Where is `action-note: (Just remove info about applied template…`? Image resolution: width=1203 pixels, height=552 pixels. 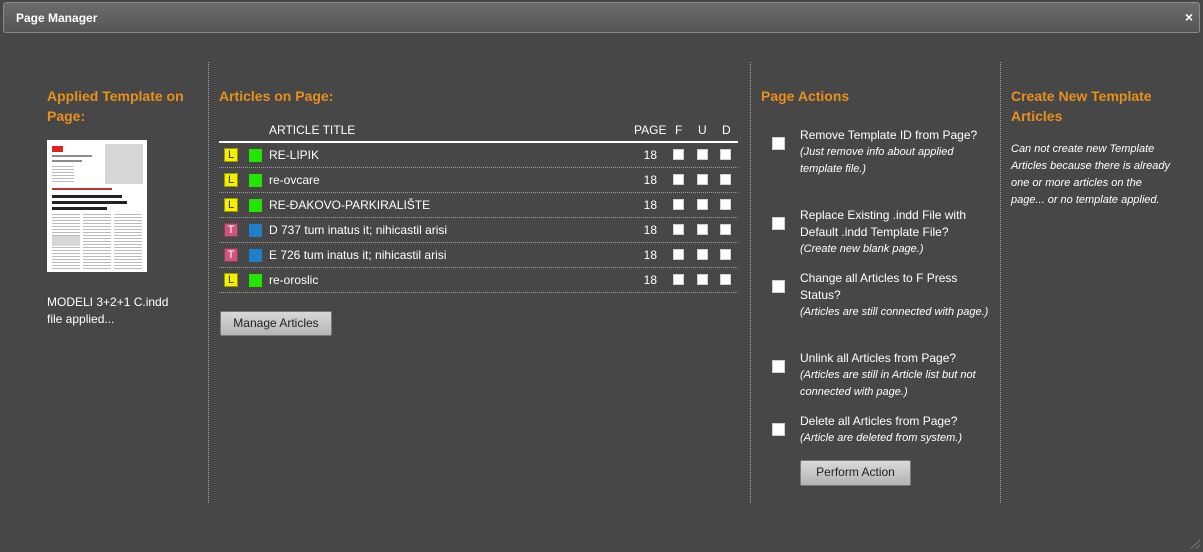
action-note: (Just remove info about applied template… is located at coordinates (877, 160).